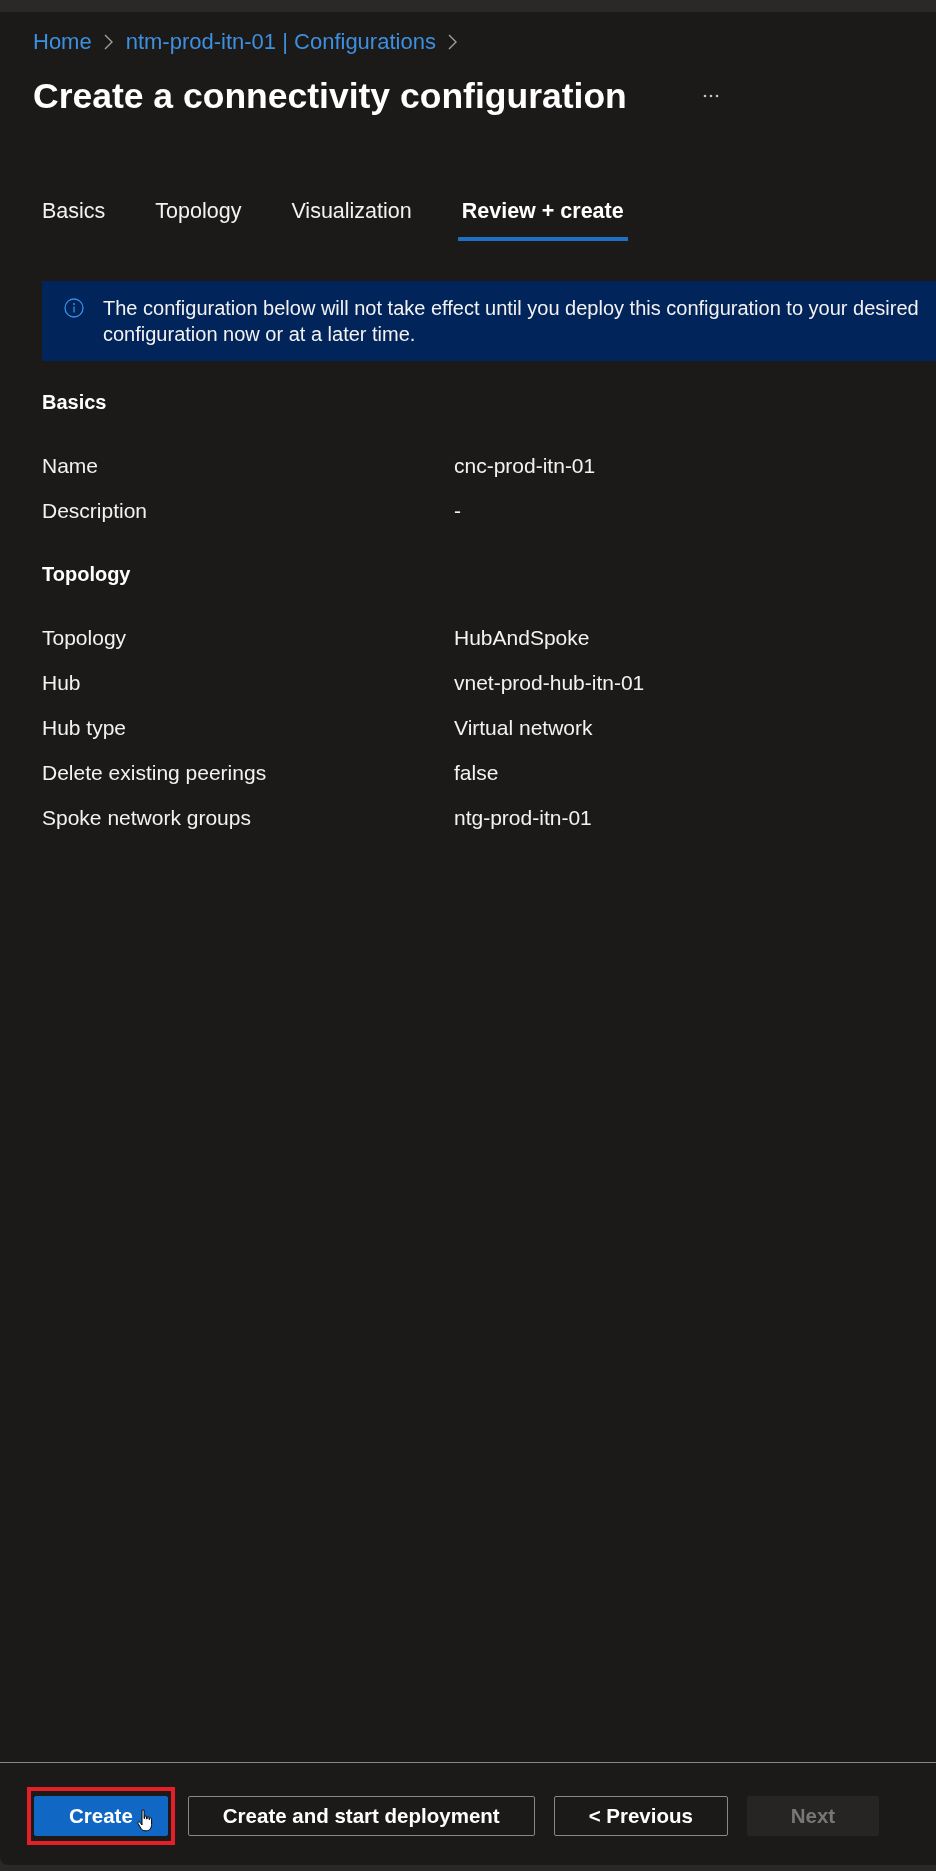  Describe the element at coordinates (74, 219) in the screenshot. I see `tab: Basics` at that location.